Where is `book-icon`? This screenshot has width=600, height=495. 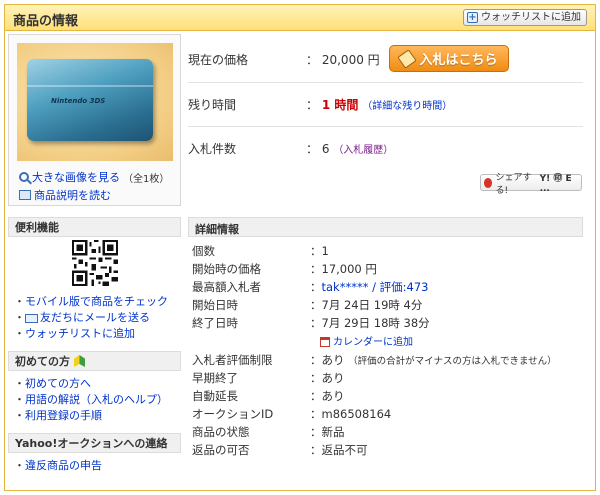
book-icon is located at coordinates (25, 195).